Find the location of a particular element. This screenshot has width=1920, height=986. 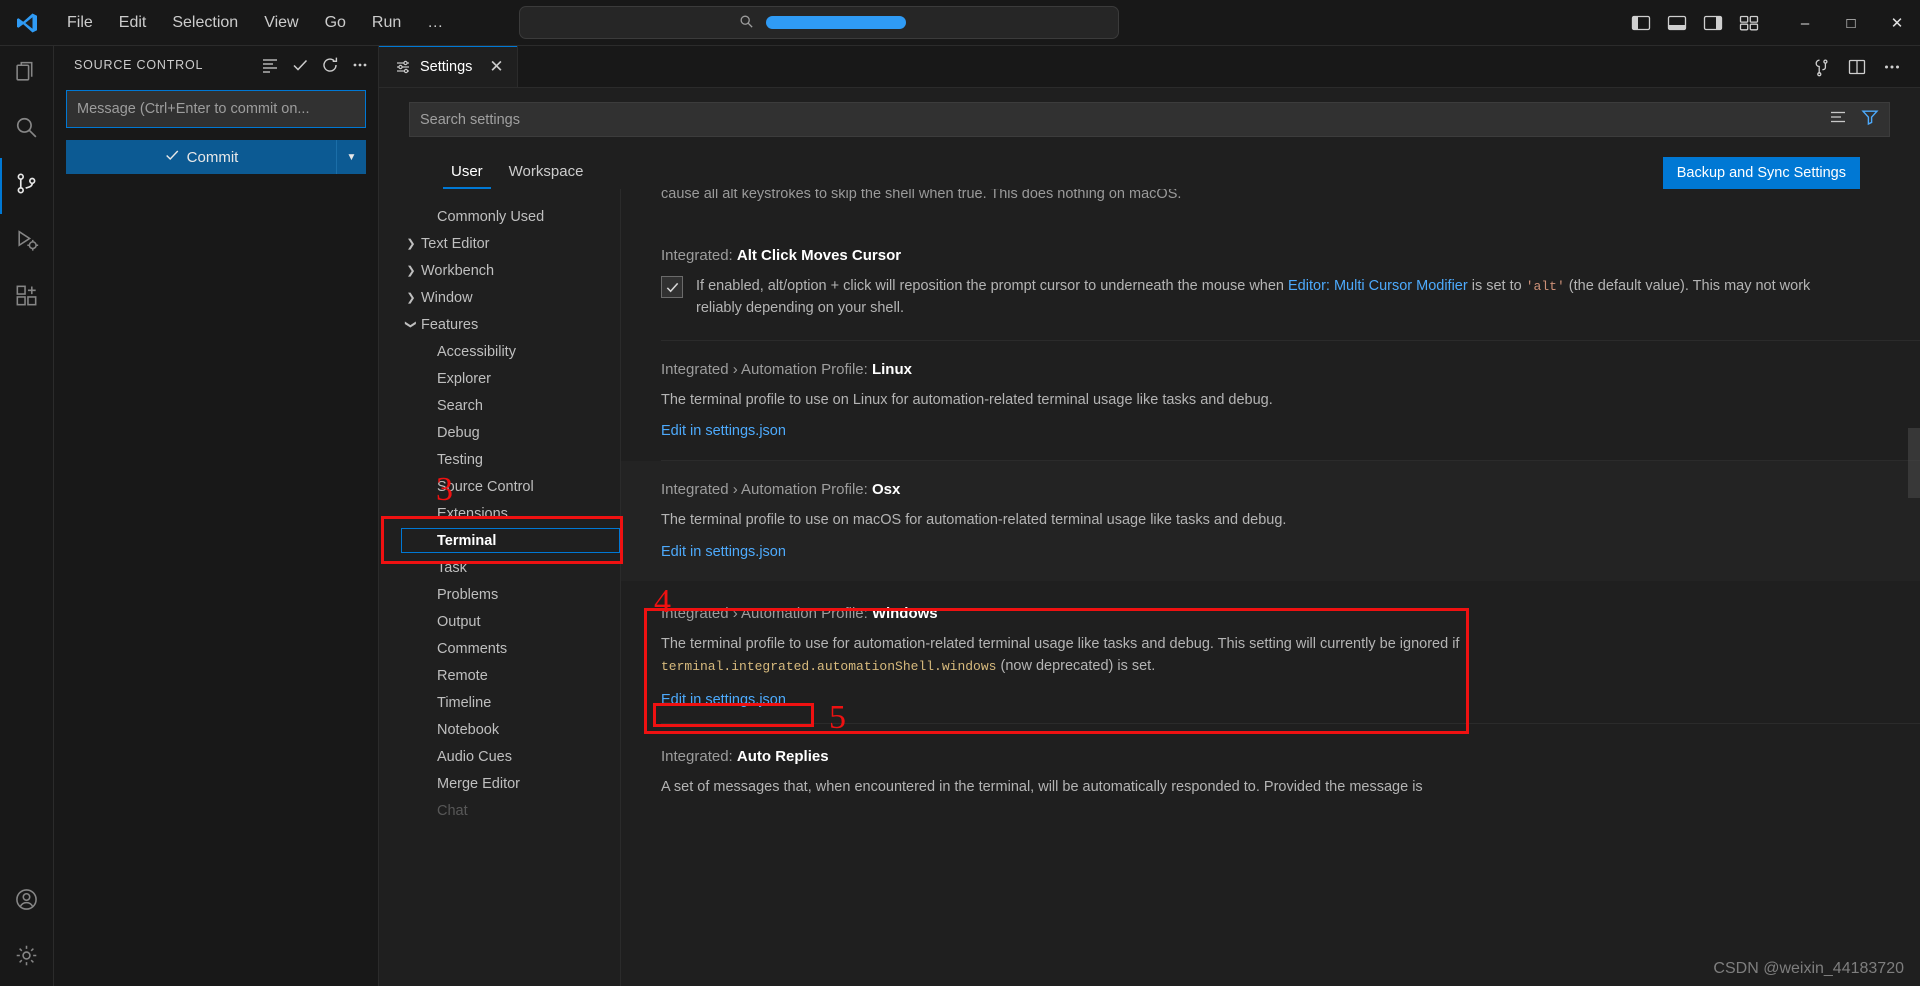

menu-selection: Selection is located at coordinates (205, 23).